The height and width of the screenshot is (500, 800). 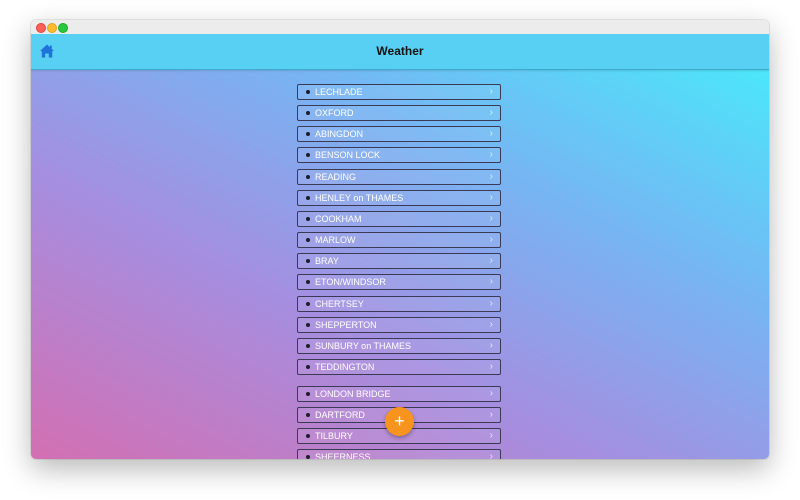 What do you see at coordinates (338, 218) in the screenshot?
I see `location-label: COOKHAM` at bounding box center [338, 218].